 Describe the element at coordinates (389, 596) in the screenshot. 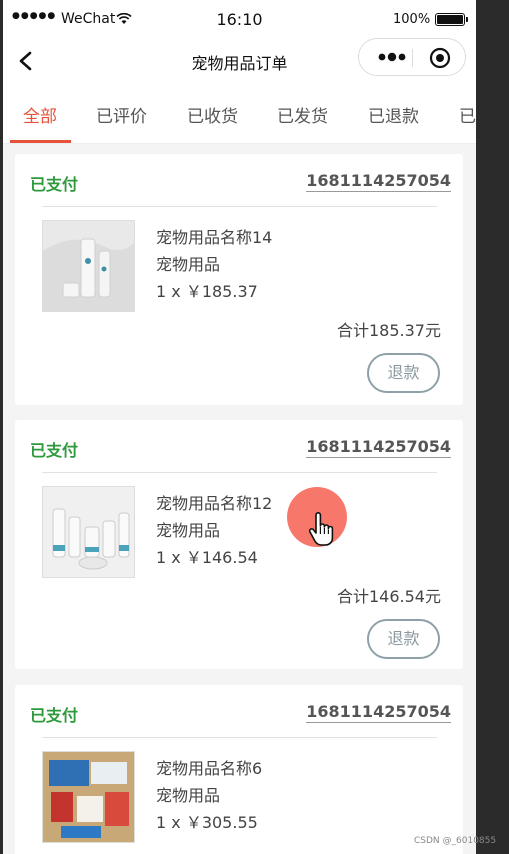

I see `order-total: 合计146.54元` at that location.